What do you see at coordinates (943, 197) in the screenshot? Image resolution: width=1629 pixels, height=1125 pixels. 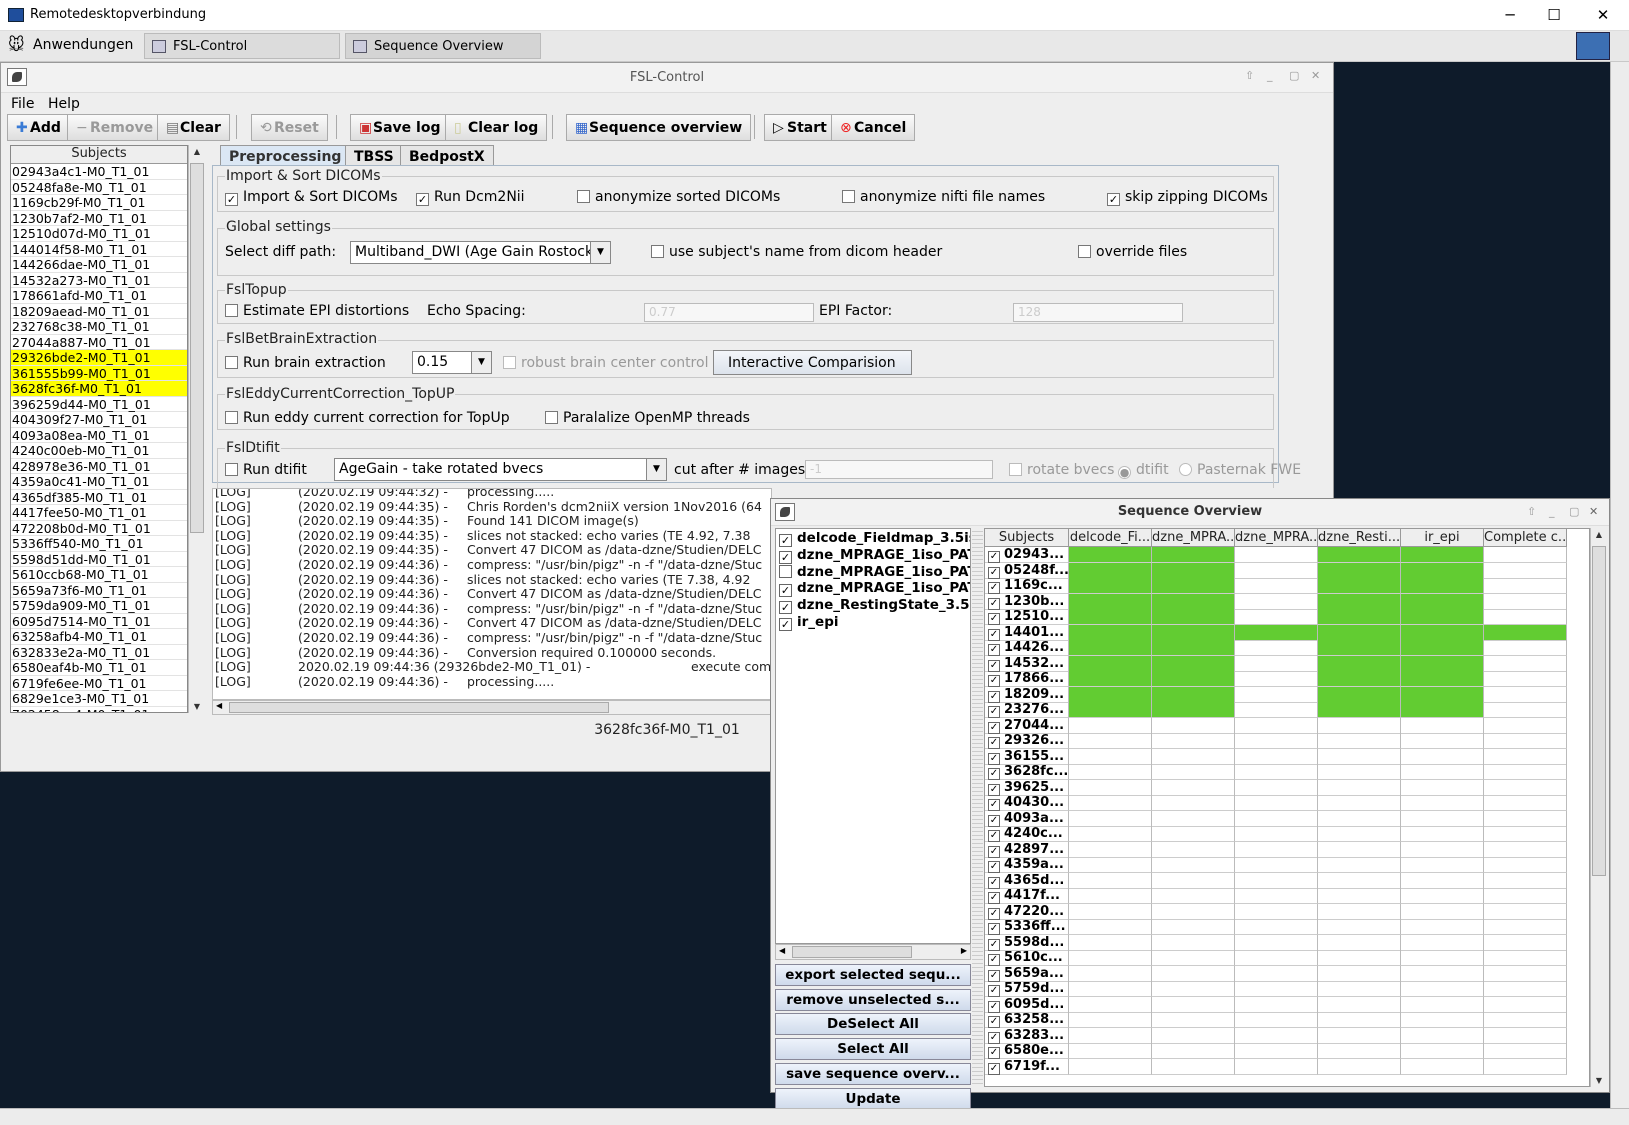 I see `anonymize-nifti-checkbox: anonymize nifti file names` at bounding box center [943, 197].